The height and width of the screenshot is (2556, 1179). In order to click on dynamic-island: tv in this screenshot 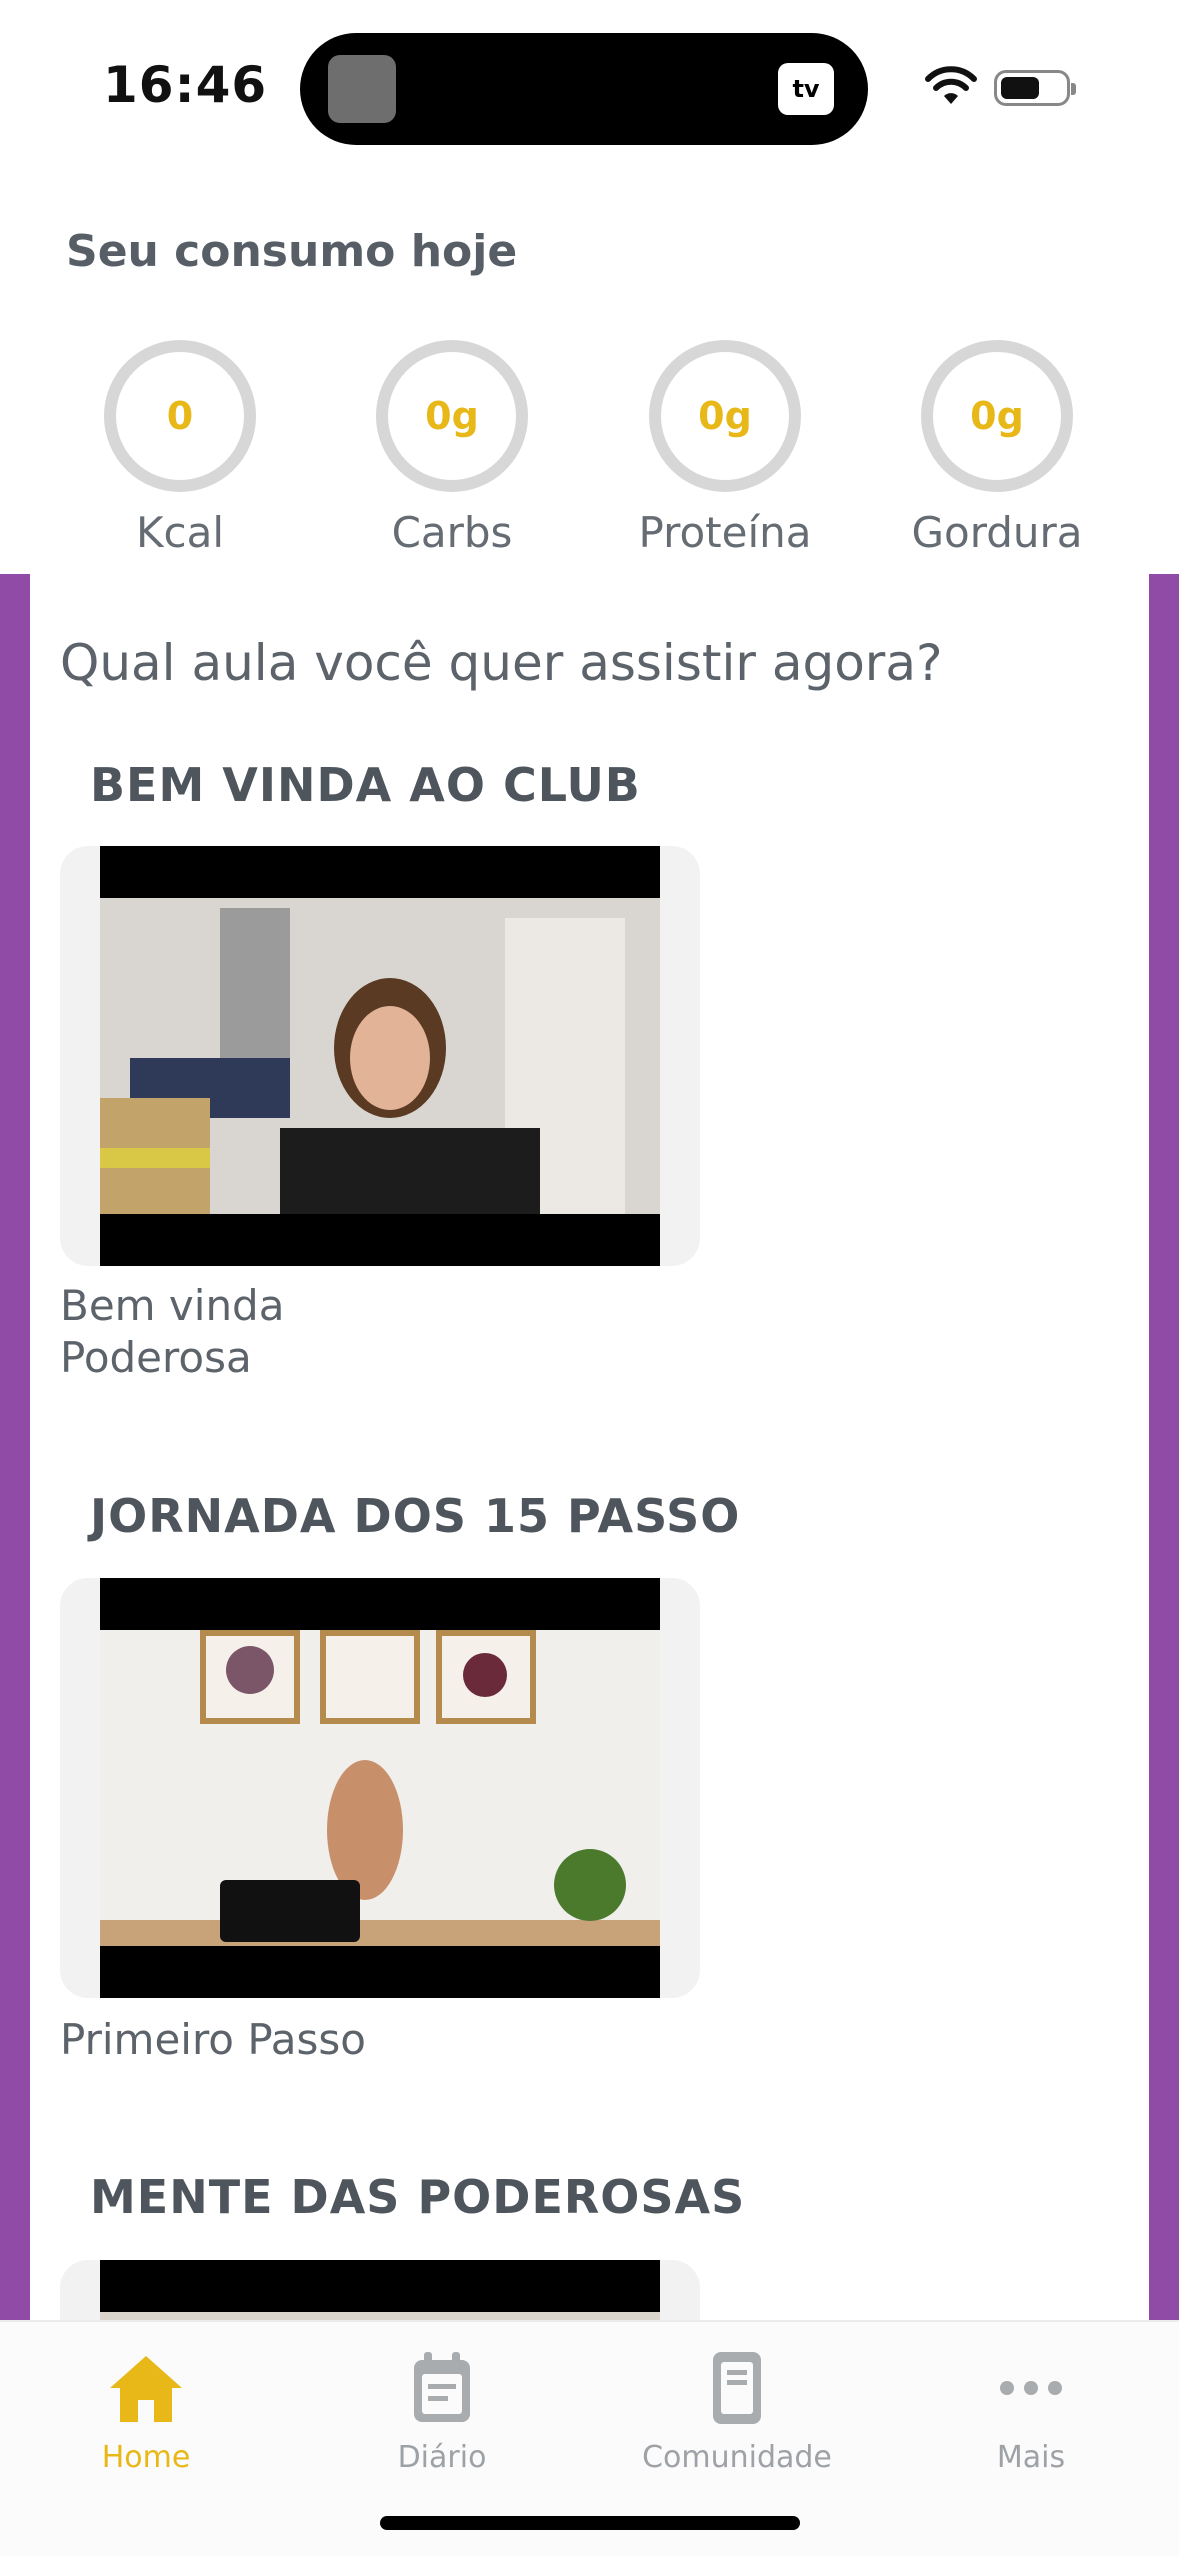, I will do `click(584, 89)`.